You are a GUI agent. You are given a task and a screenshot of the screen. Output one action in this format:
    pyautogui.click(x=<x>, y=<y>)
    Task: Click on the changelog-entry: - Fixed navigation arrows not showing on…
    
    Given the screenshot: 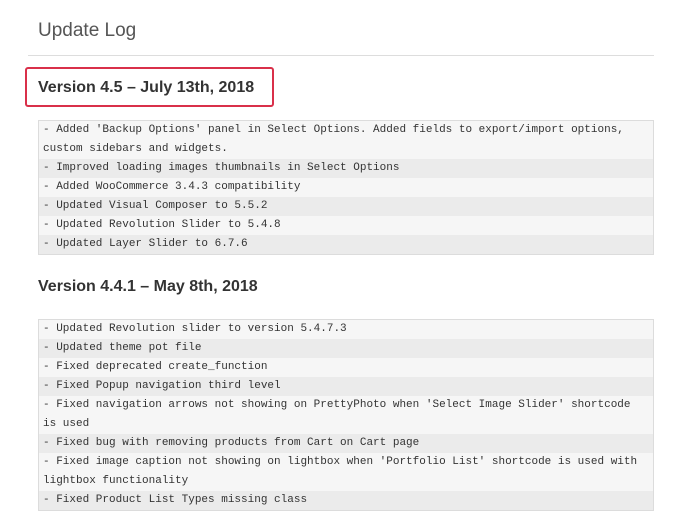 What is the action you would take?
    pyautogui.click(x=346, y=415)
    